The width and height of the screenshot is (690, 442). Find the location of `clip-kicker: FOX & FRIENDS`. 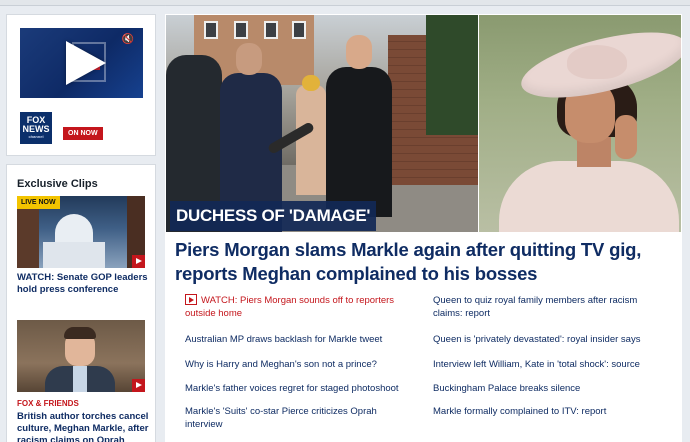

clip-kicker: FOX & FRIENDS is located at coordinates (48, 403).